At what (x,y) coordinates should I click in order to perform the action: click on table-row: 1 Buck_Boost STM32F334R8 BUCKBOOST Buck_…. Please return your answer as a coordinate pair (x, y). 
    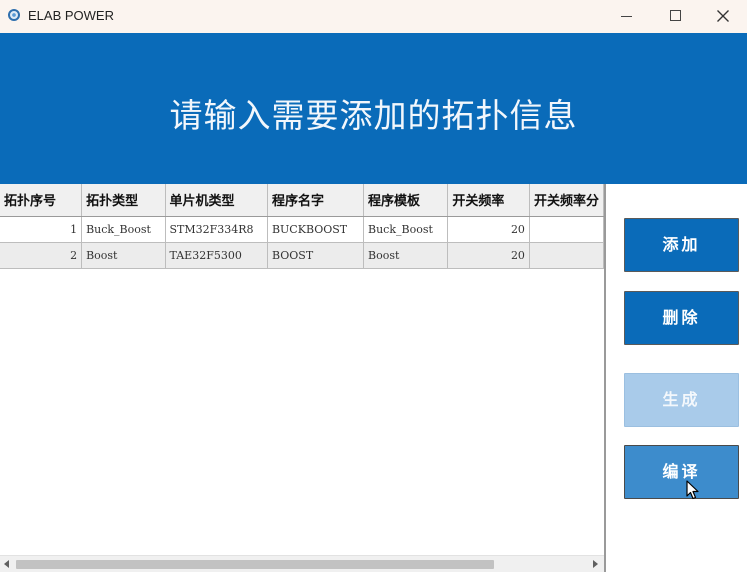
    Looking at the image, I should click on (302, 229).